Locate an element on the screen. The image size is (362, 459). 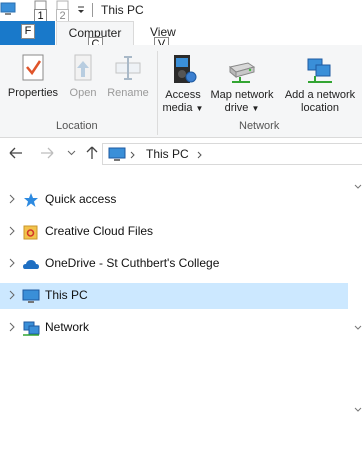
onedrive-cloud-icon is located at coordinates (31, 264).